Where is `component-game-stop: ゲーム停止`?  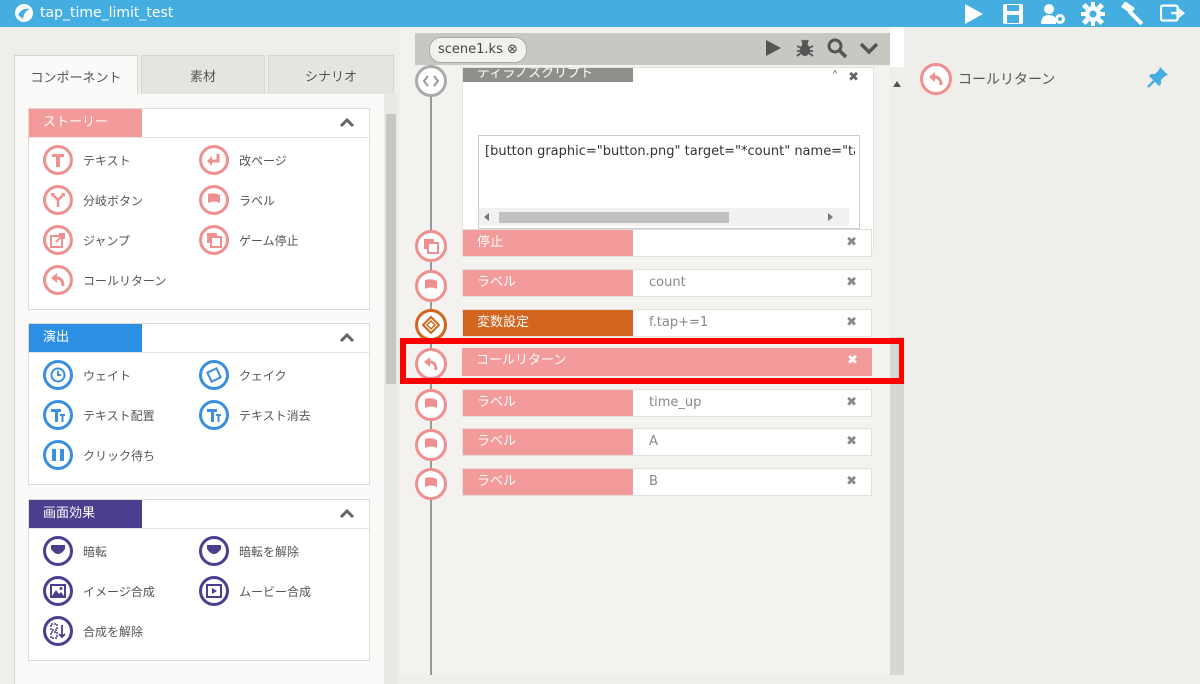 component-game-stop: ゲーム停止 is located at coordinates (249, 240).